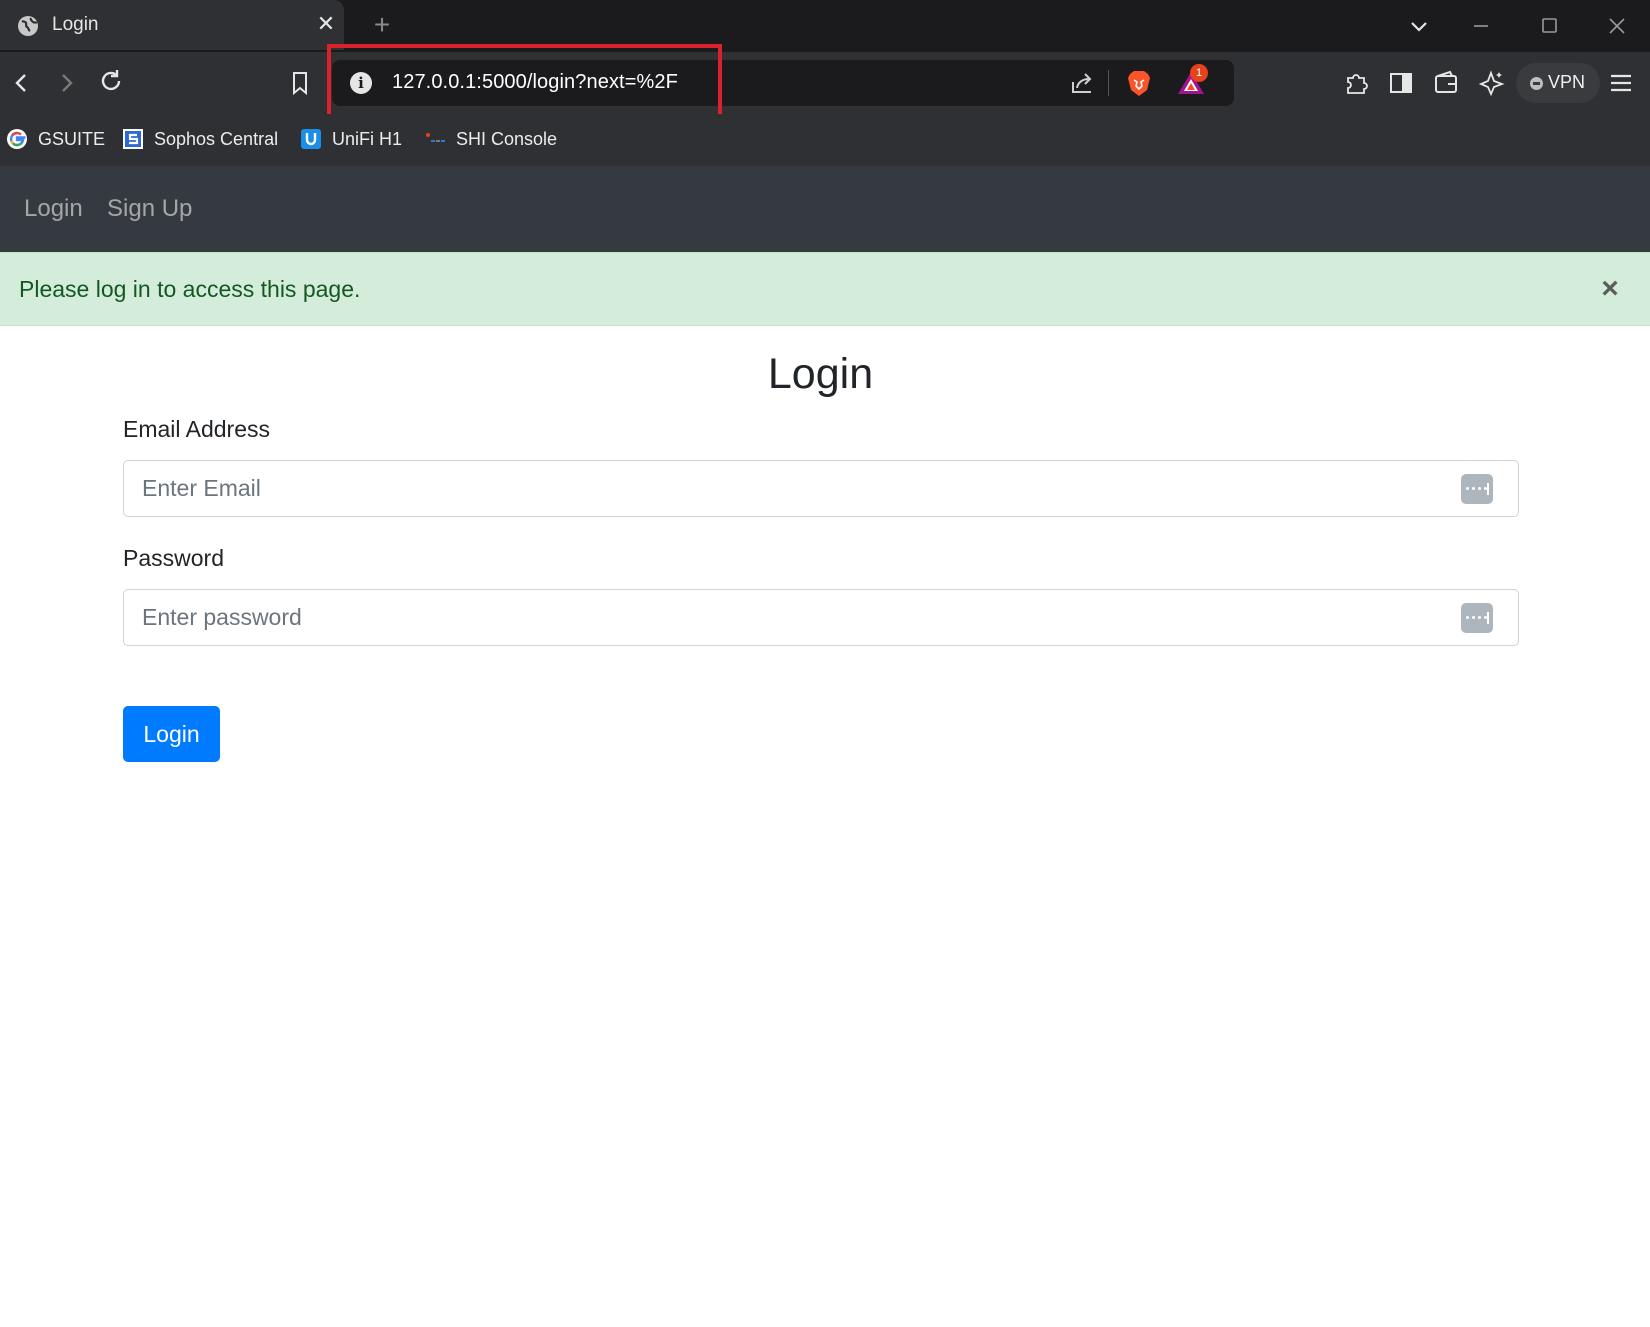 This screenshot has width=1650, height=1327. What do you see at coordinates (28, 26) in the screenshot?
I see `globe-icon` at bounding box center [28, 26].